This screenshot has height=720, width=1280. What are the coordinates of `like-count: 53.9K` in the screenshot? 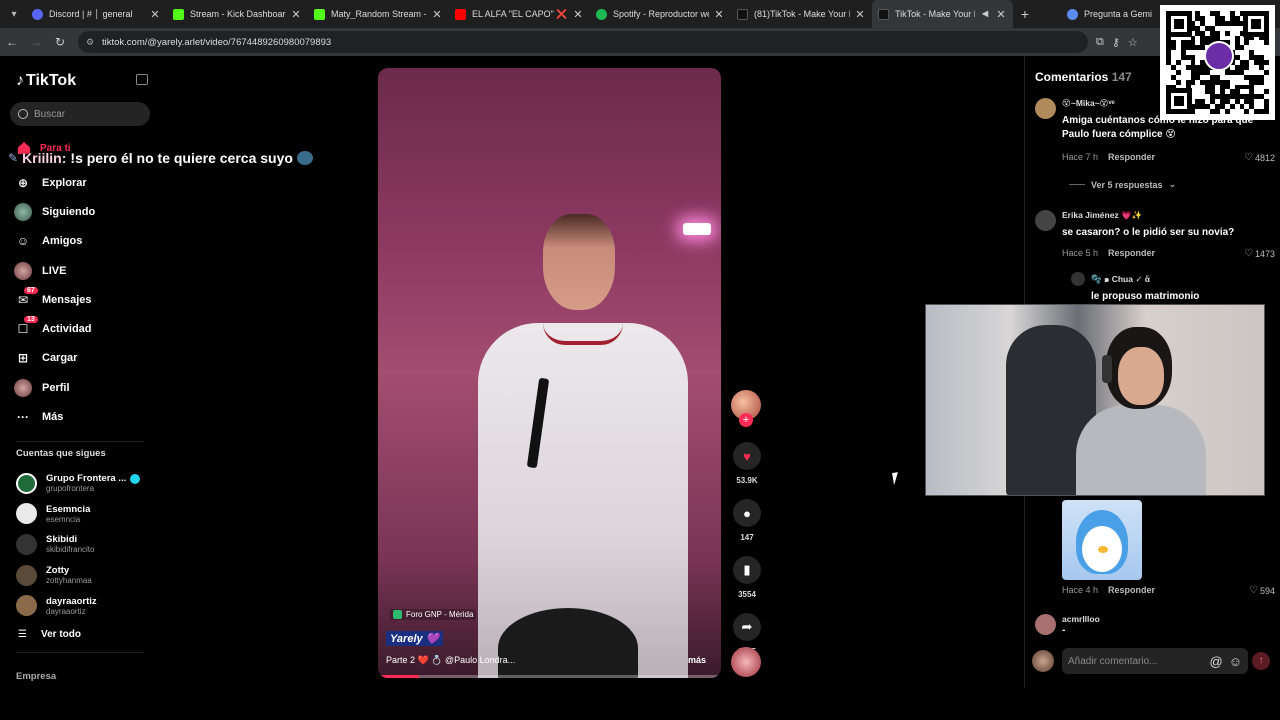 It's located at (747, 480).